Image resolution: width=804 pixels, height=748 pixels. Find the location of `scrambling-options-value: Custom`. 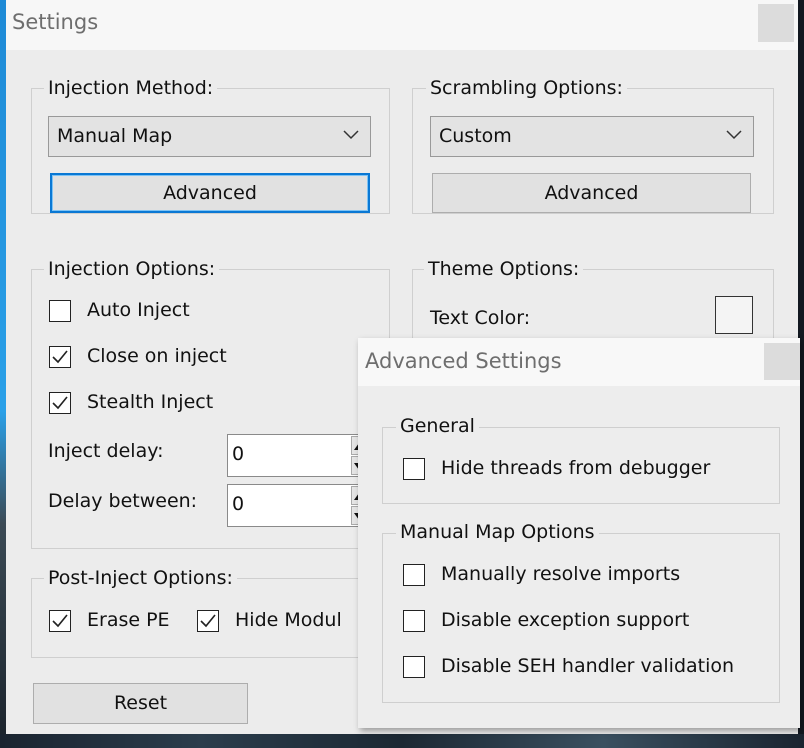

scrambling-options-value: Custom is located at coordinates (475, 136).